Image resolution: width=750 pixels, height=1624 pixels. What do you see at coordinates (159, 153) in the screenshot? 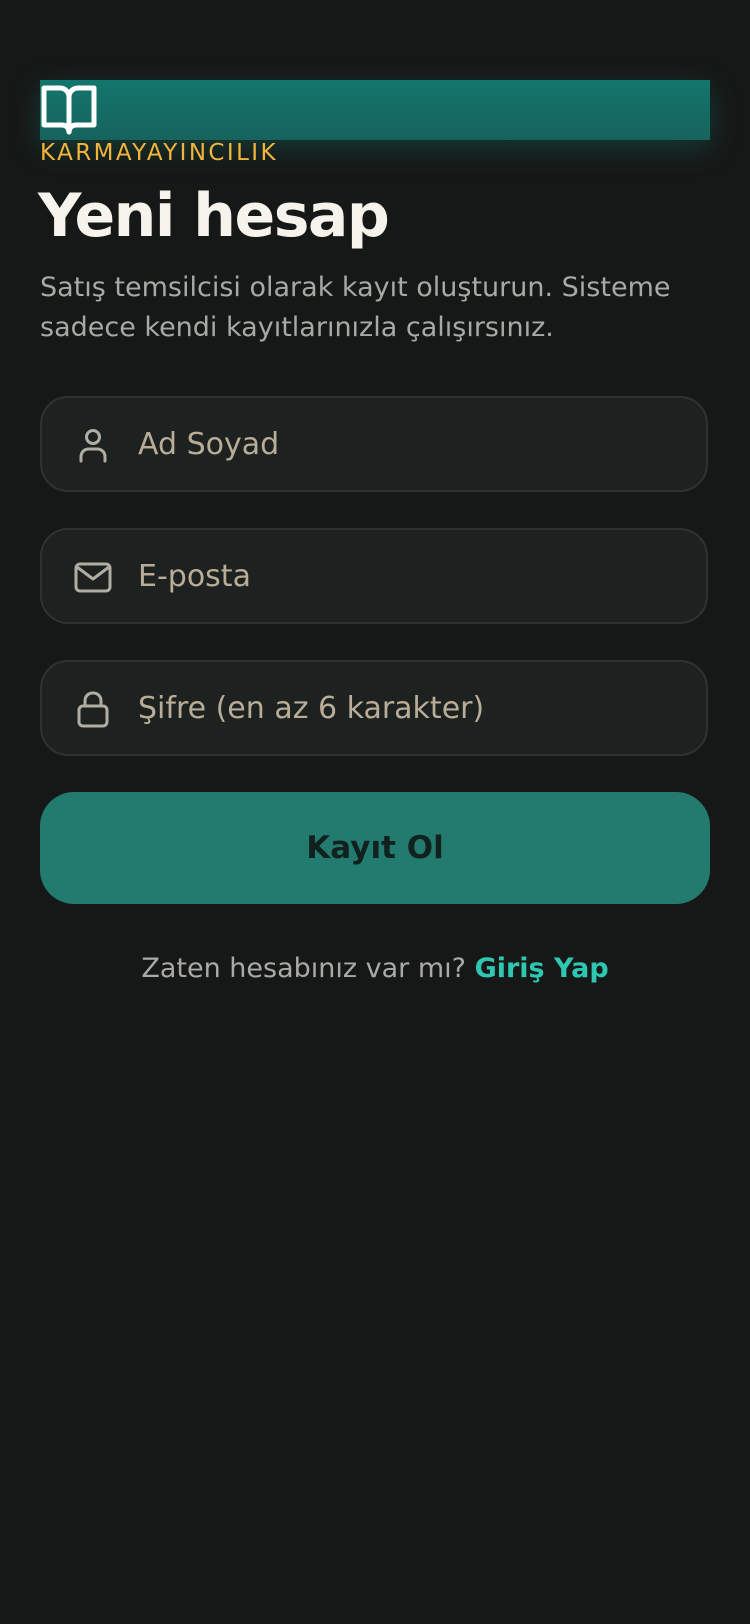
I see `brand-name: KARMAYAYINCILIK` at bounding box center [159, 153].